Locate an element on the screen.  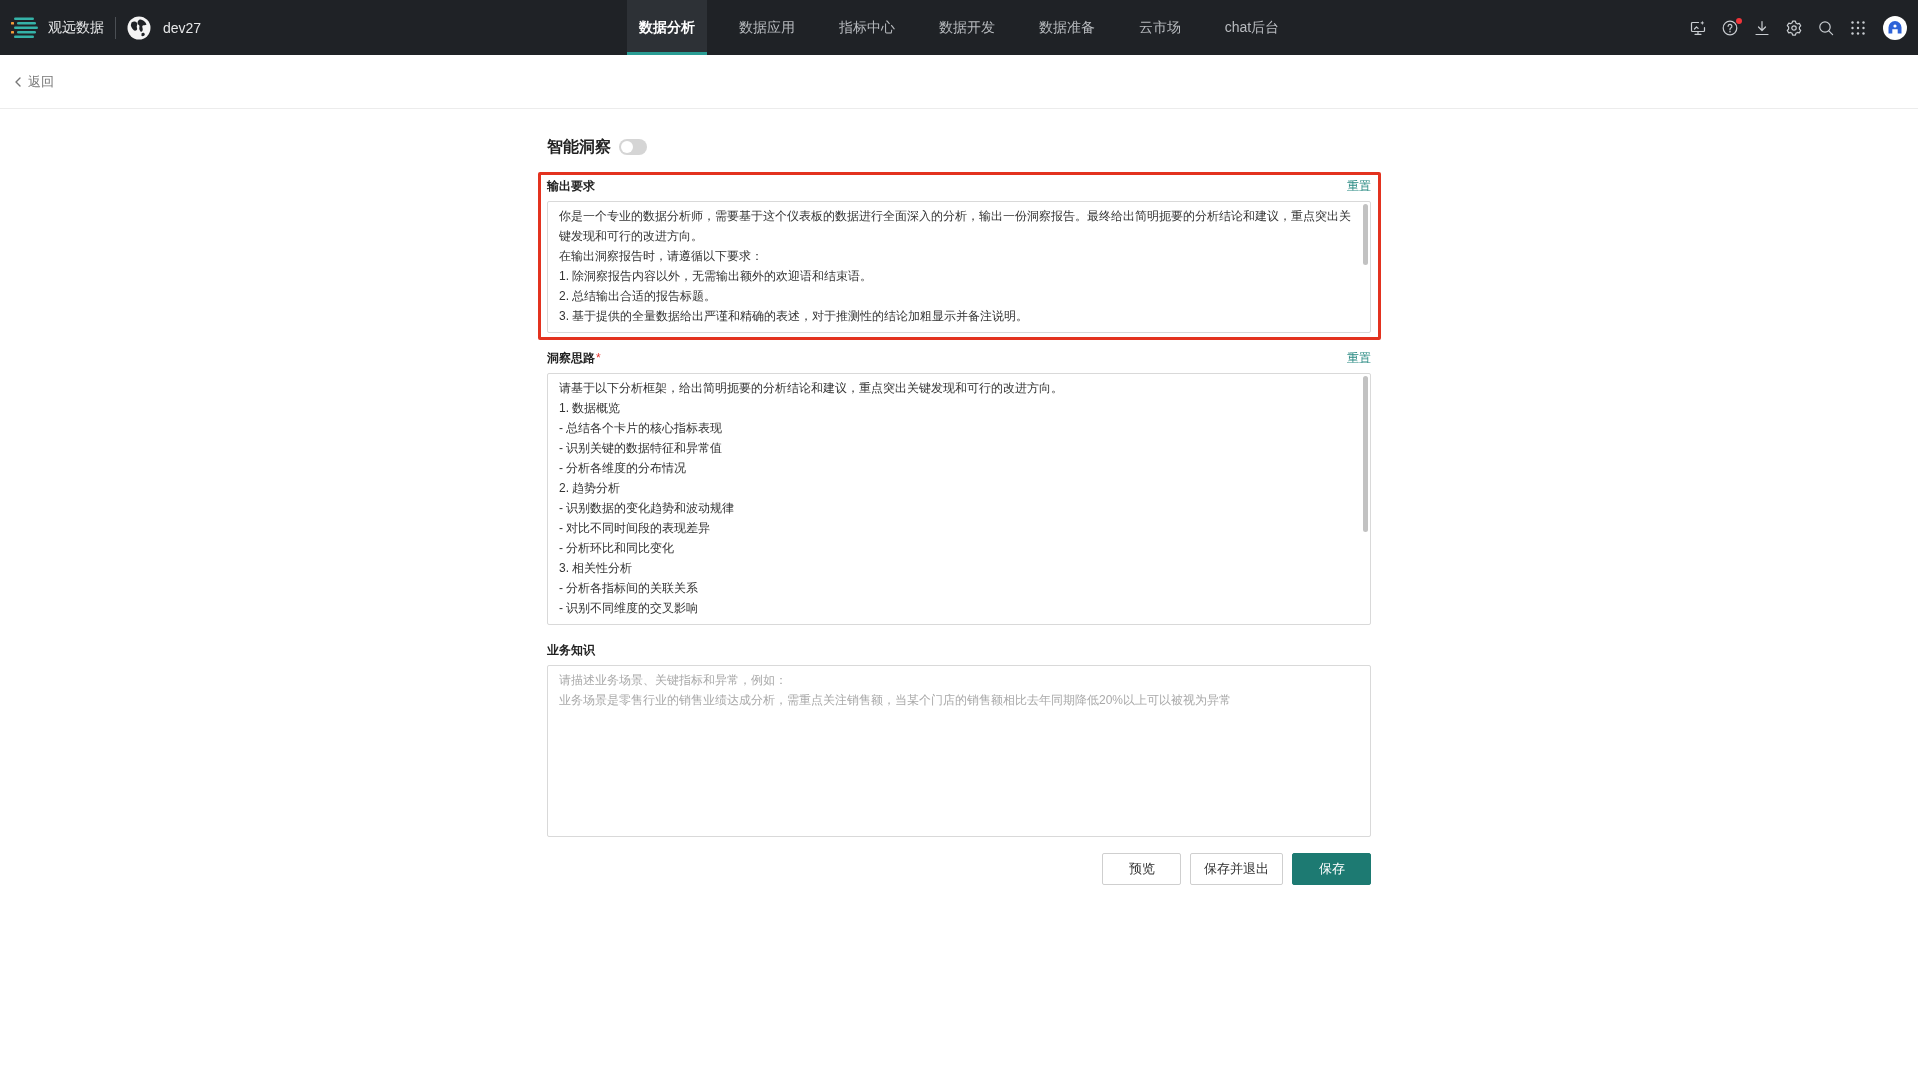
nav-tab: 数据准备 is located at coordinates (1066, 27).